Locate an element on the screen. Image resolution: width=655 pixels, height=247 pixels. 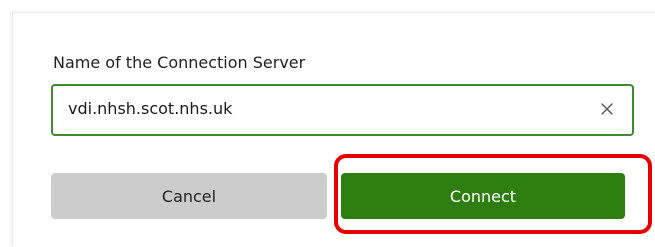
server-name-value: vdi.nhsh.scot.nhs.uk is located at coordinates (150, 108).